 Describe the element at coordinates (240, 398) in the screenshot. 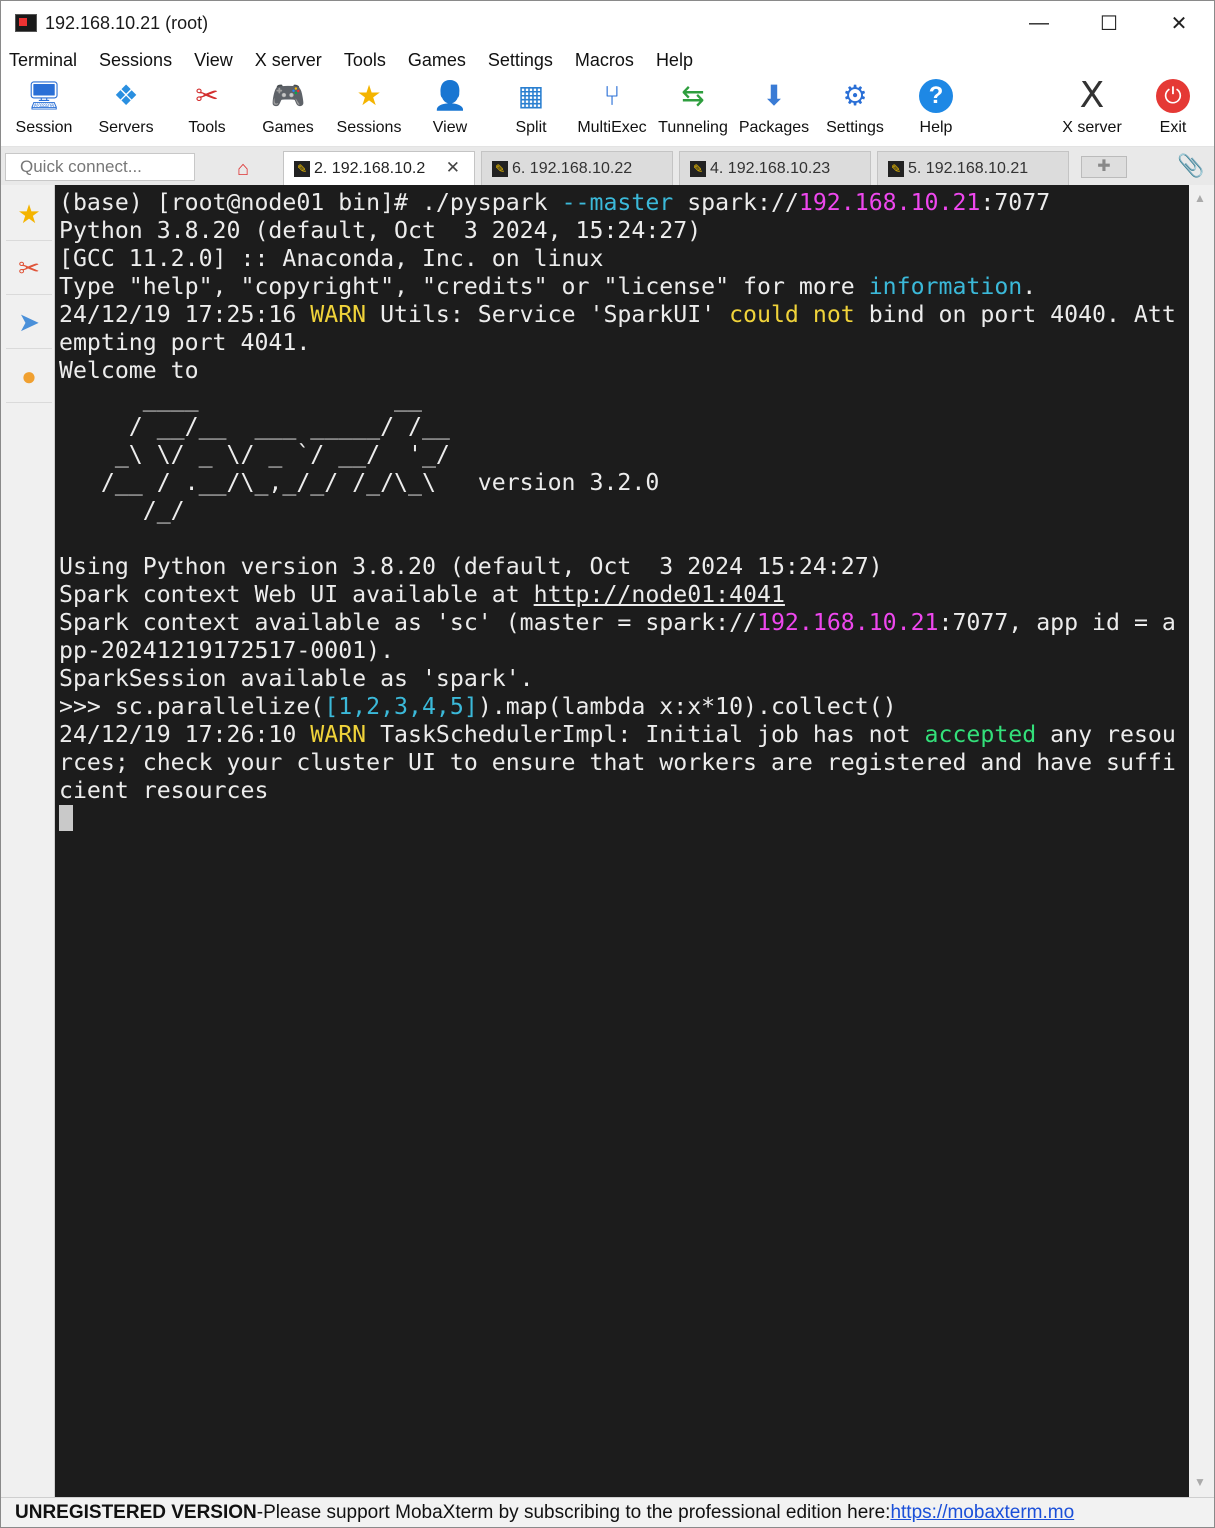

I see `terminal-text: ____ __` at that location.